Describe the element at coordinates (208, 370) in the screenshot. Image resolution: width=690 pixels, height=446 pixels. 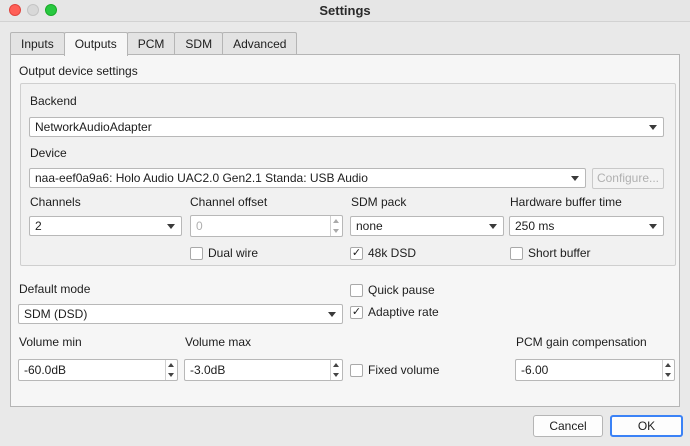
I see `volume-max-value: -3.0dB` at that location.